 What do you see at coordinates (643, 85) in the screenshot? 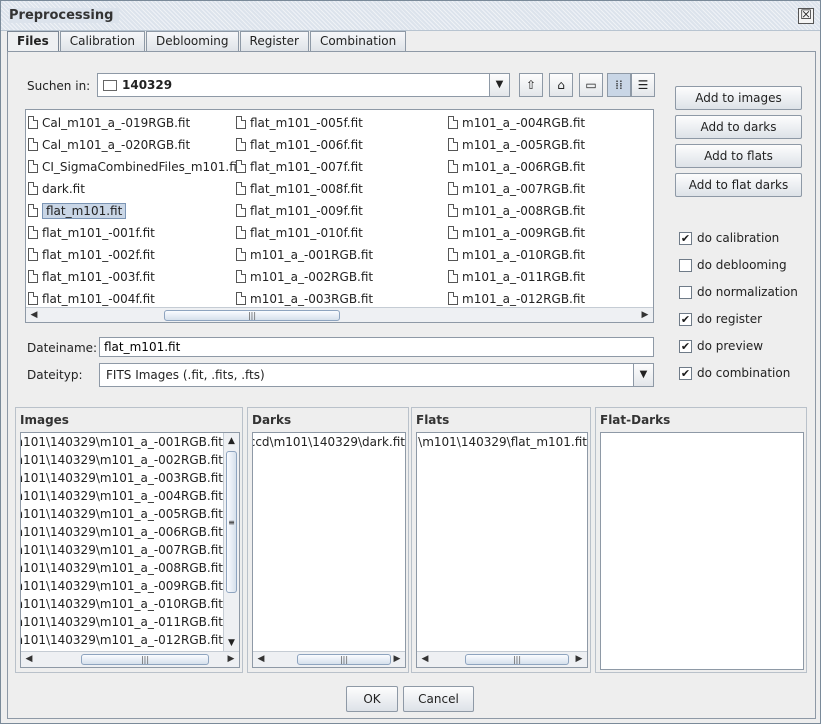
I see `details-view-button: ☰` at bounding box center [643, 85].